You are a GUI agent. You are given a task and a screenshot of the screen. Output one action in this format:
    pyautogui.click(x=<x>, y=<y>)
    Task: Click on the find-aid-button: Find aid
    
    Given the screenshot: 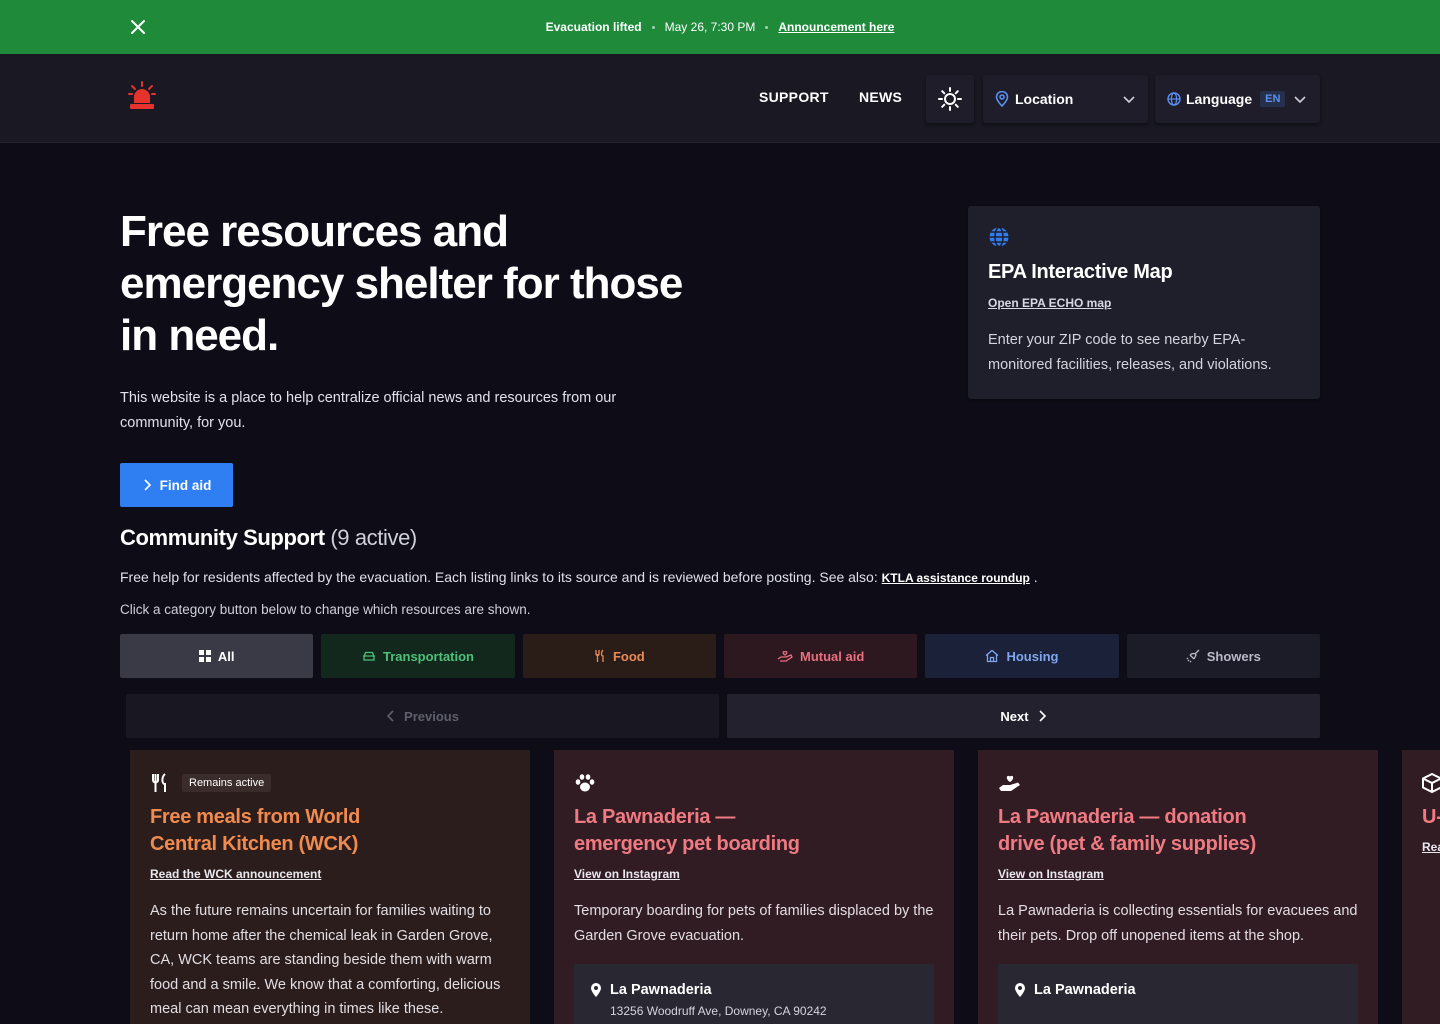 What is the action you would take?
    pyautogui.click(x=176, y=485)
    